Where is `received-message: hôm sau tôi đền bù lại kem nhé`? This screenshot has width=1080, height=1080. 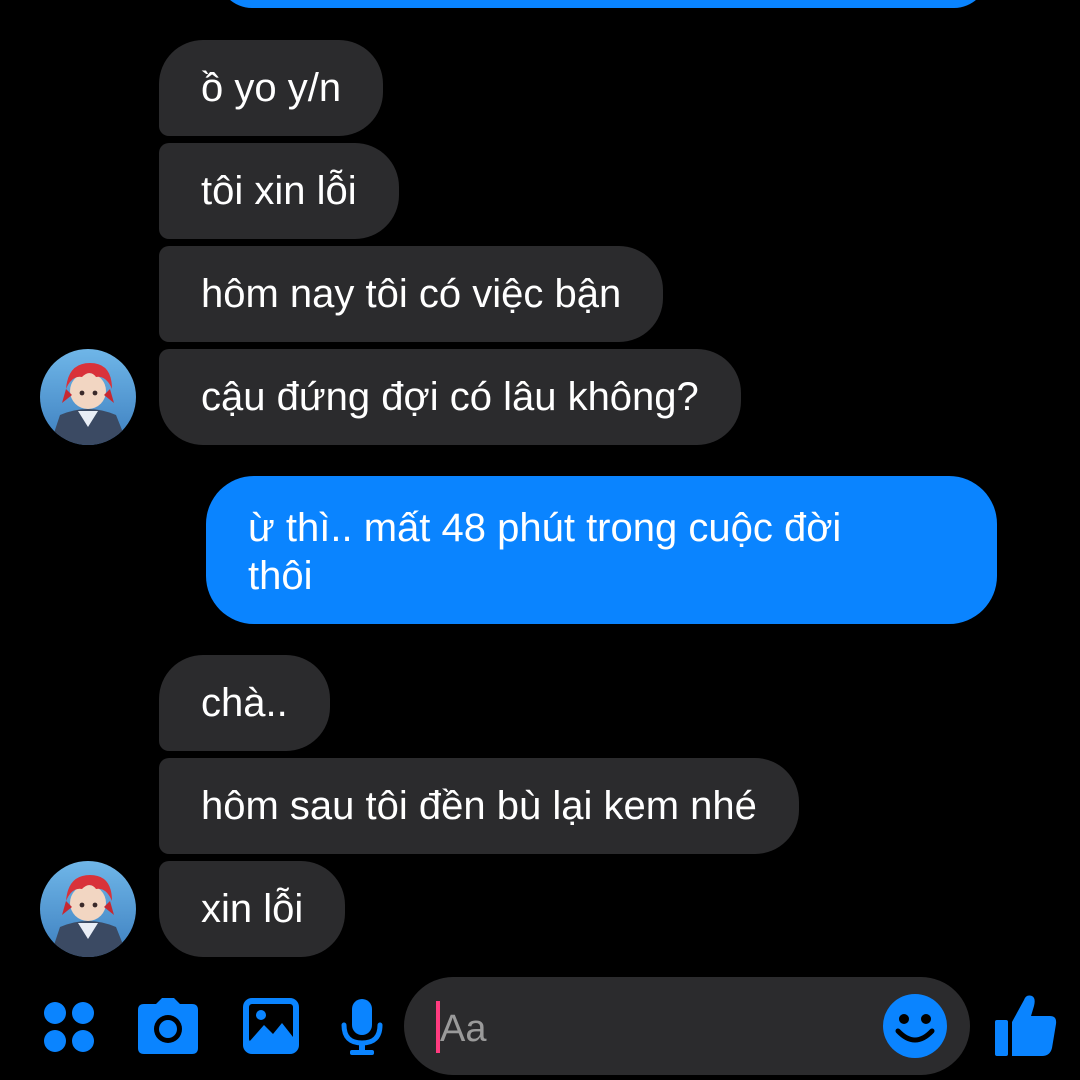 received-message: hôm sau tôi đền bù lại kem nhé is located at coordinates (479, 806).